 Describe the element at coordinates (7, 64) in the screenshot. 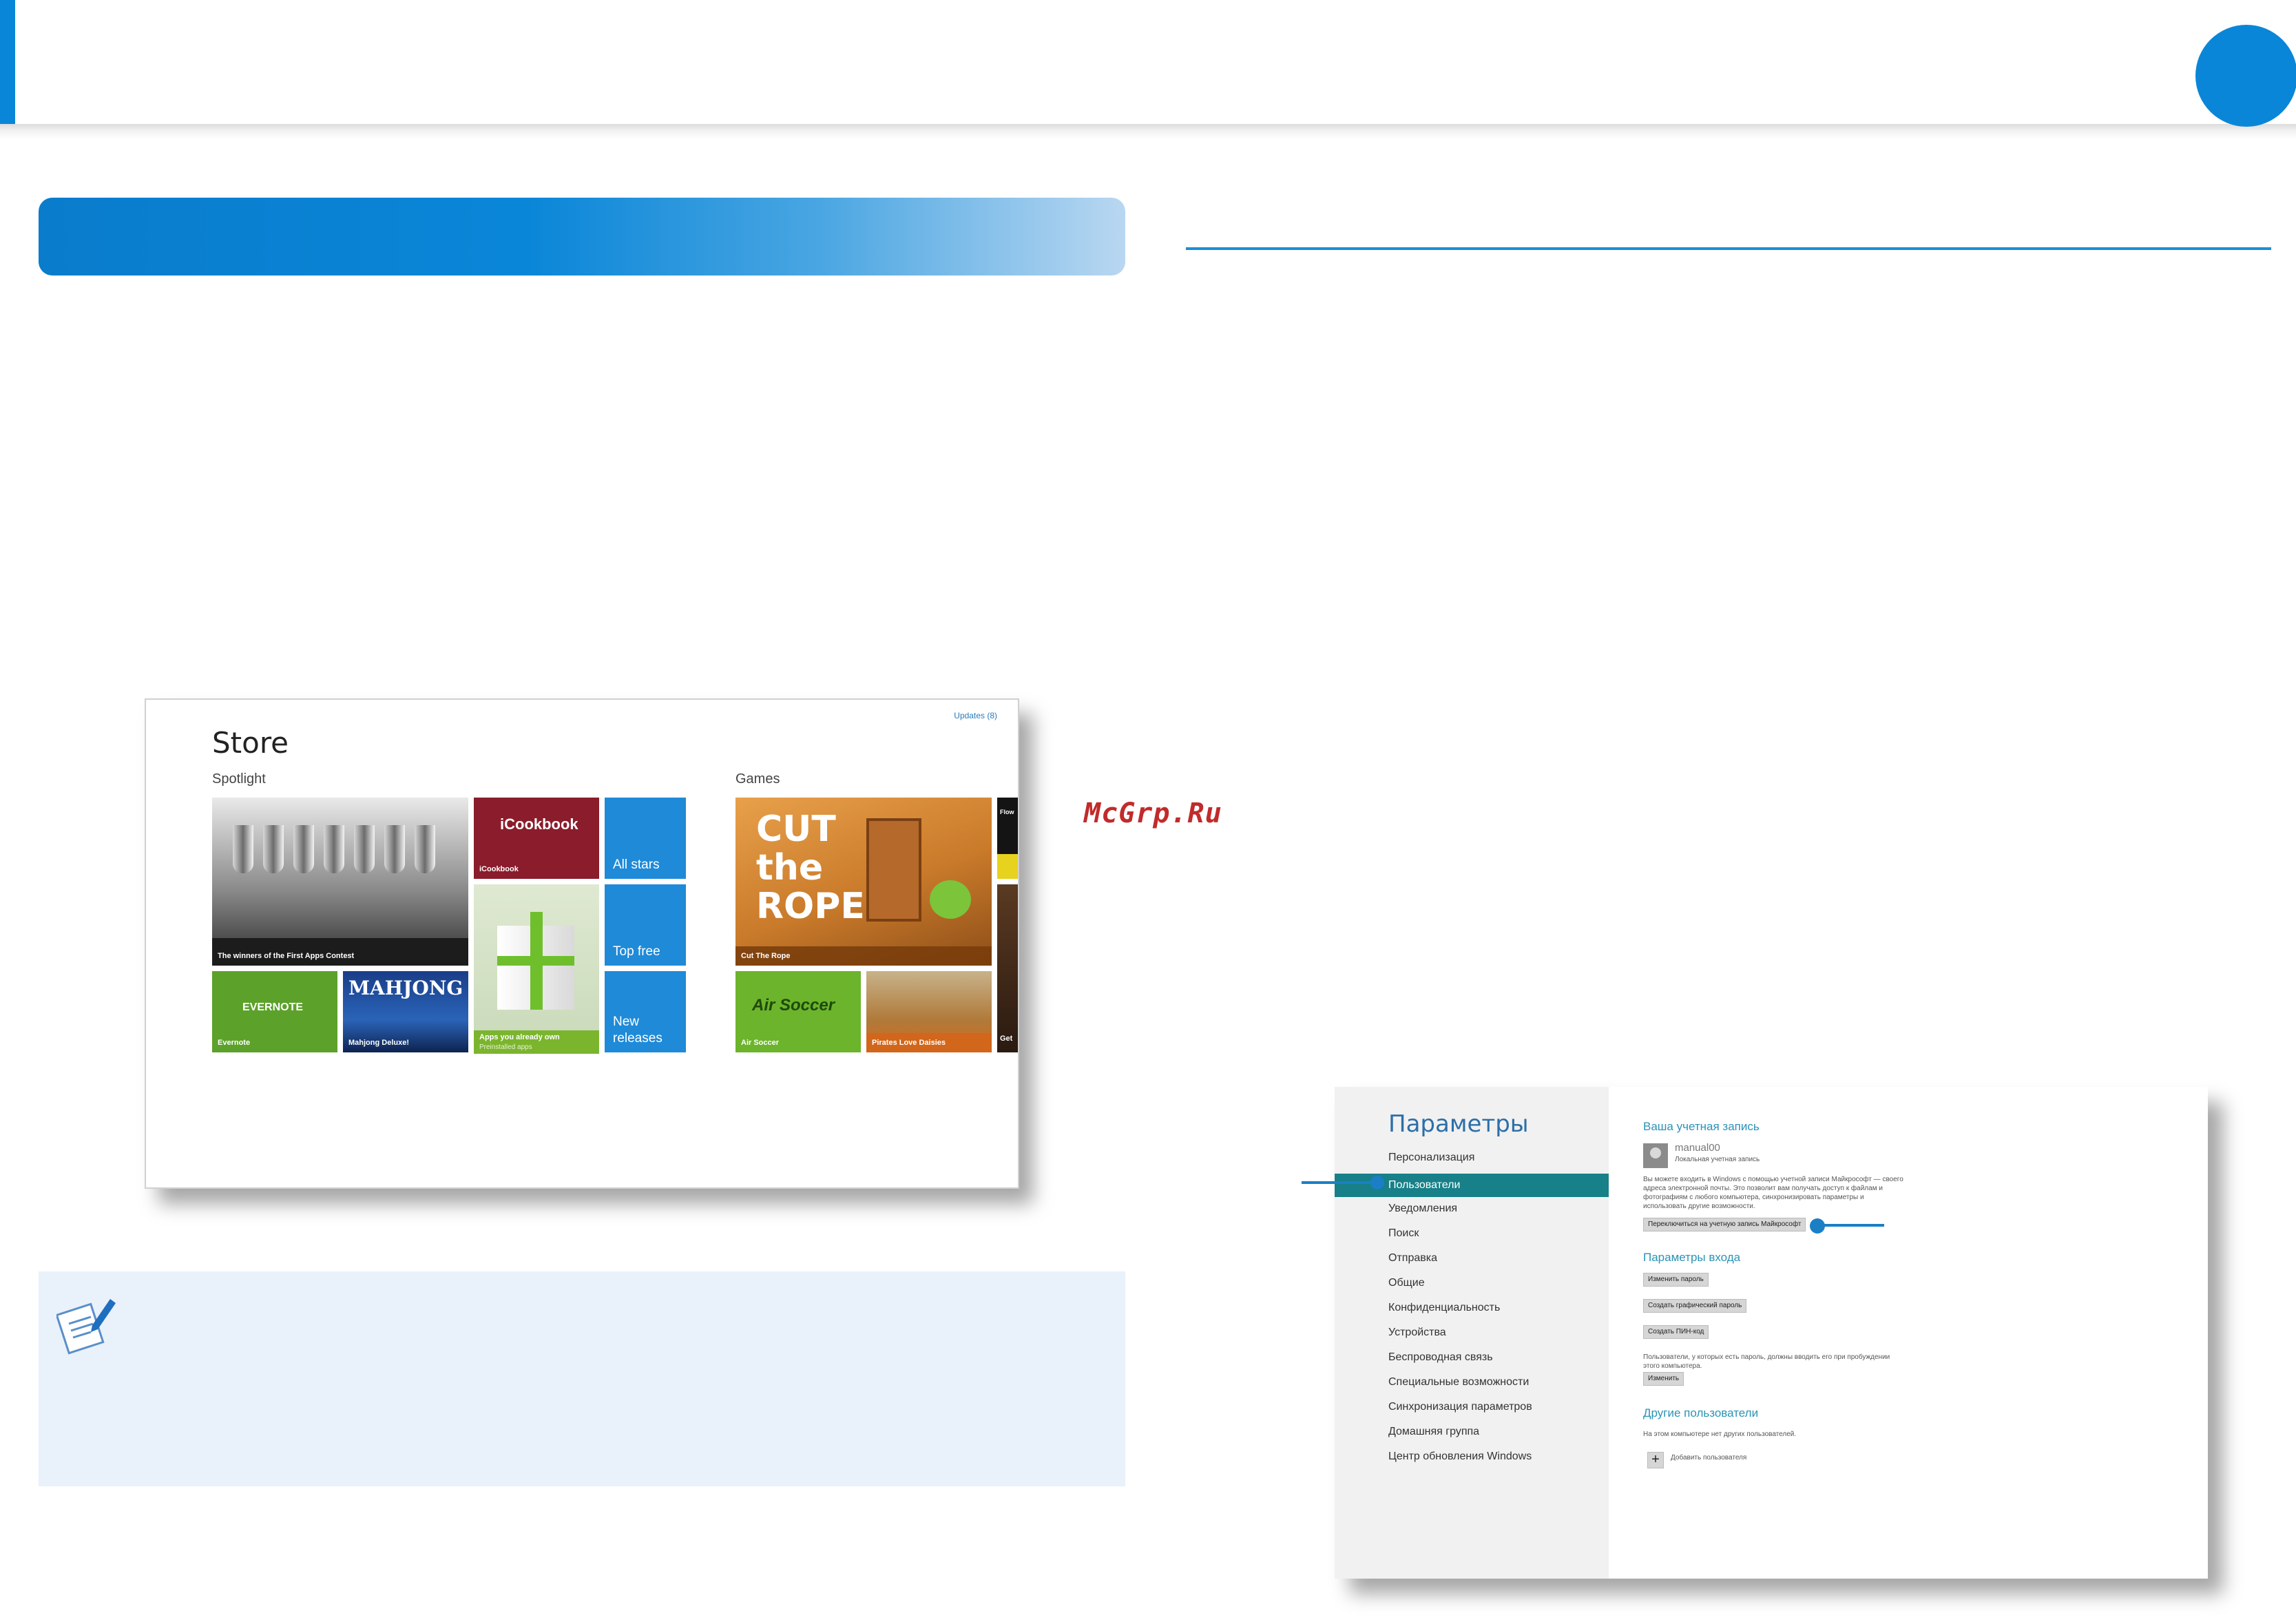

I see `left-accent-bar` at that location.